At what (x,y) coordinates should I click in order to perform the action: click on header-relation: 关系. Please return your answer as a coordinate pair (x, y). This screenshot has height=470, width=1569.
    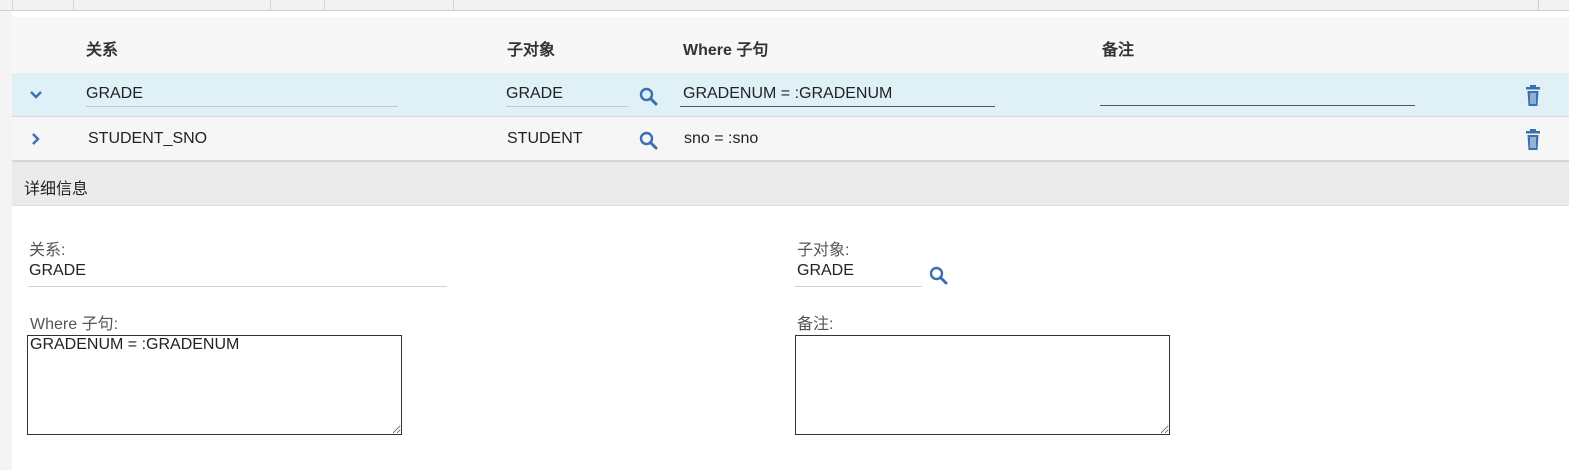
    Looking at the image, I should click on (102, 48).